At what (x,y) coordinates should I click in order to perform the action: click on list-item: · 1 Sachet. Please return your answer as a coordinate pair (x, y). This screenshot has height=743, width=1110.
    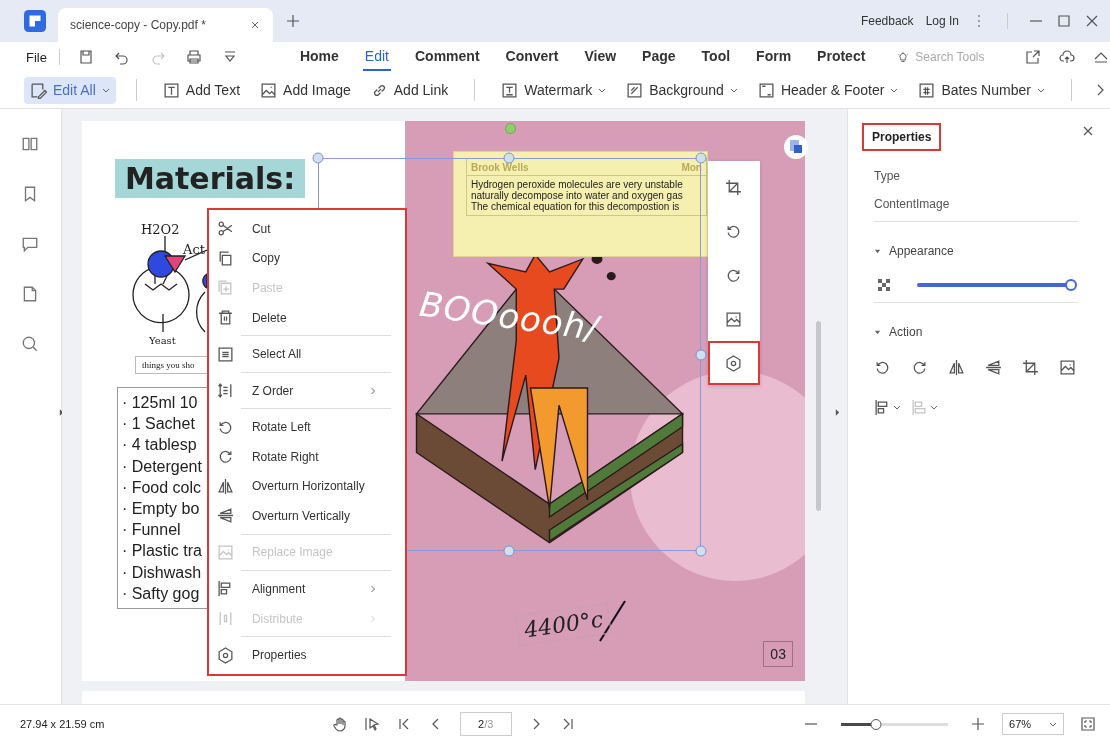
    Looking at the image, I should click on (158, 424).